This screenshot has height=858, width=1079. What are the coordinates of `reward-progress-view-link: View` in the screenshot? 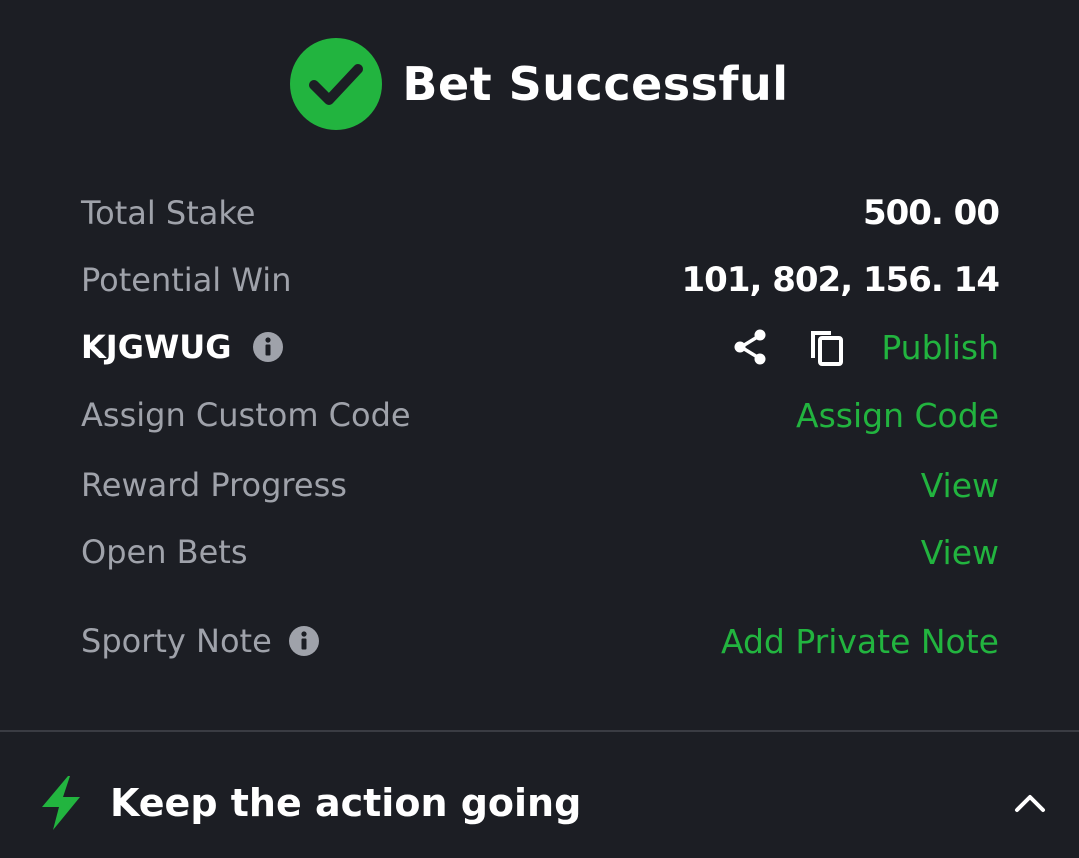 It's located at (960, 485).